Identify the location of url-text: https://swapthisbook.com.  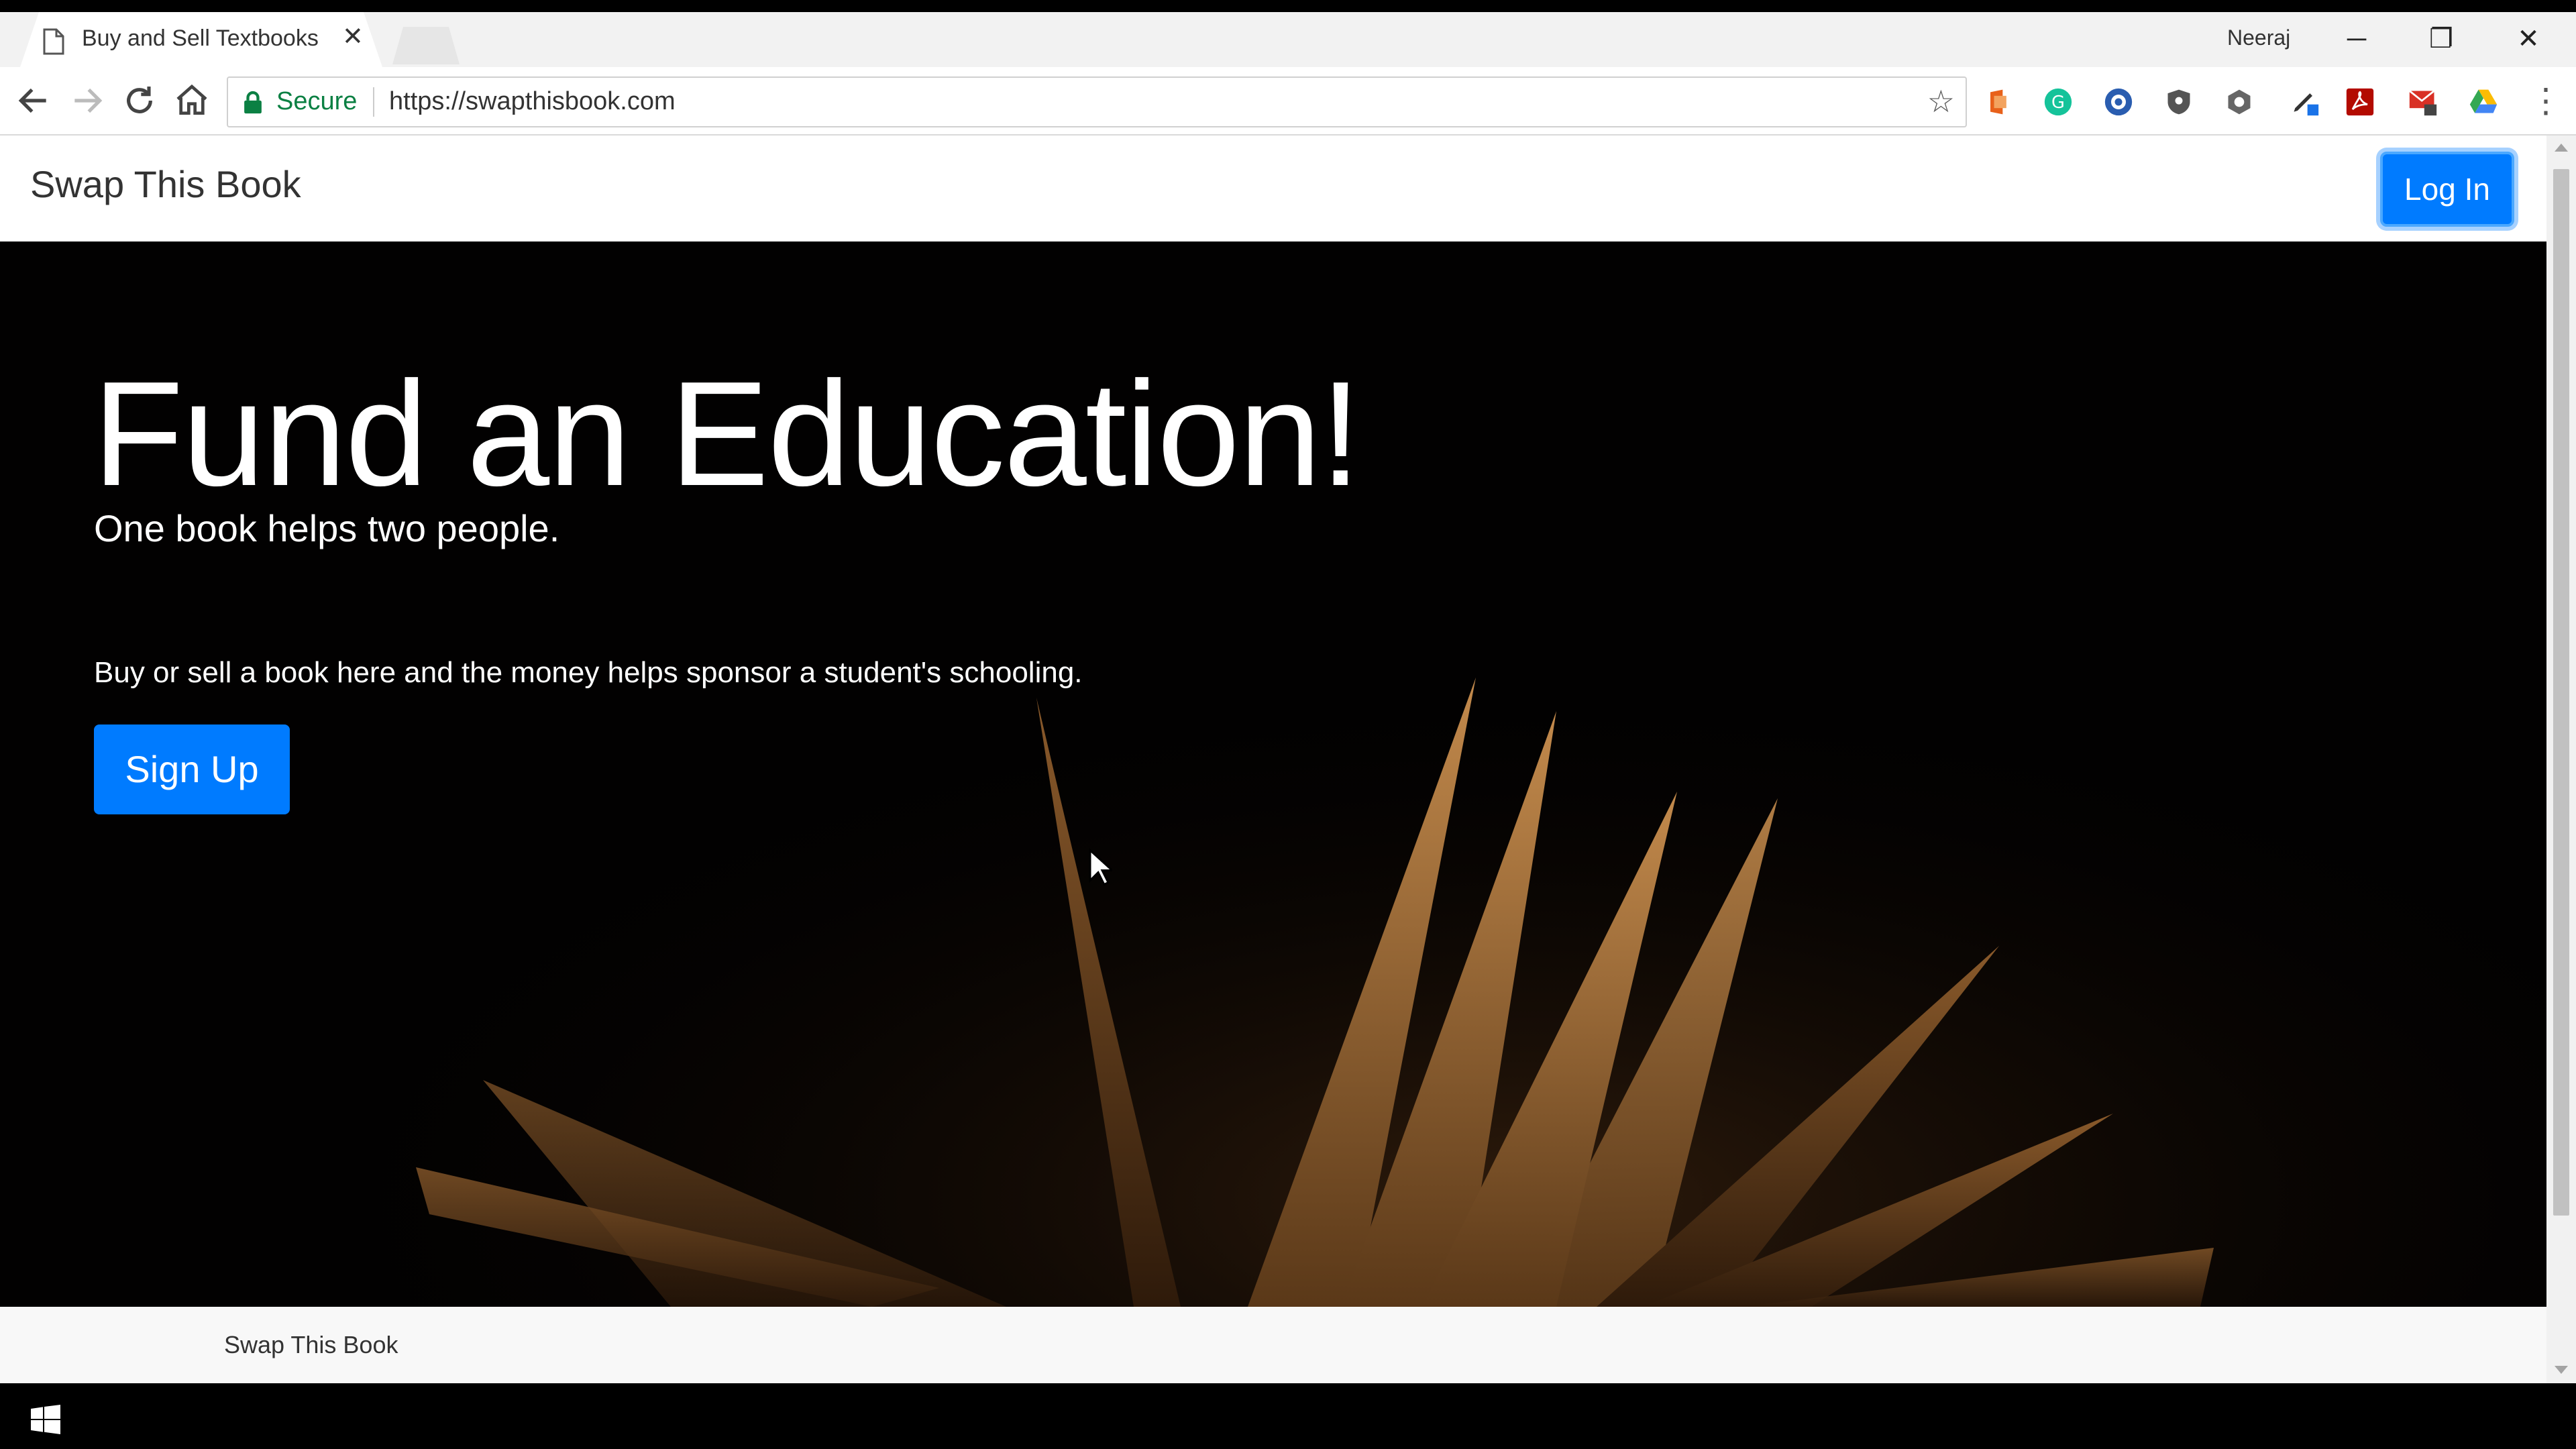
(532, 101).